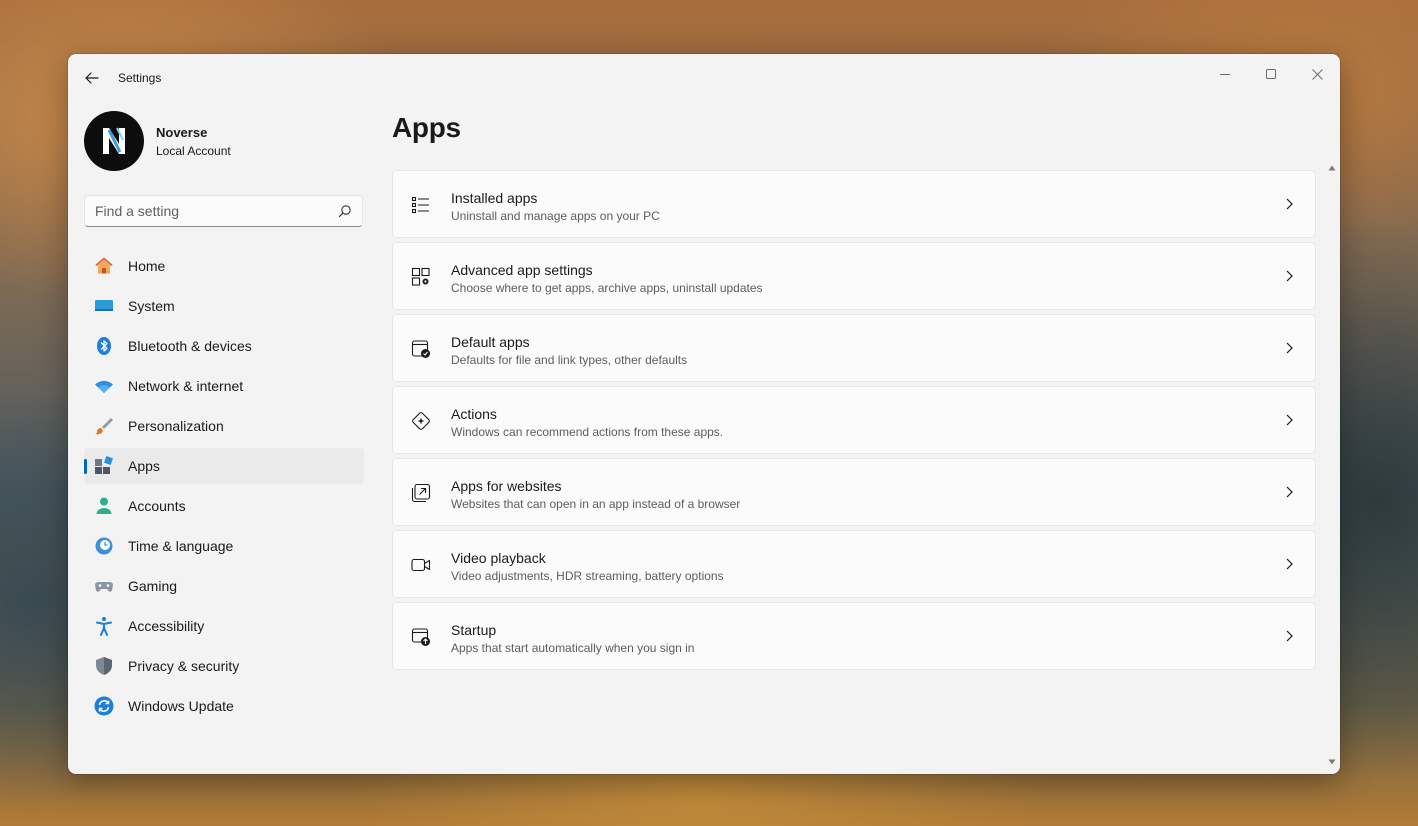 The height and width of the screenshot is (826, 1418). What do you see at coordinates (421, 421) in the screenshot?
I see `actions-icon` at bounding box center [421, 421].